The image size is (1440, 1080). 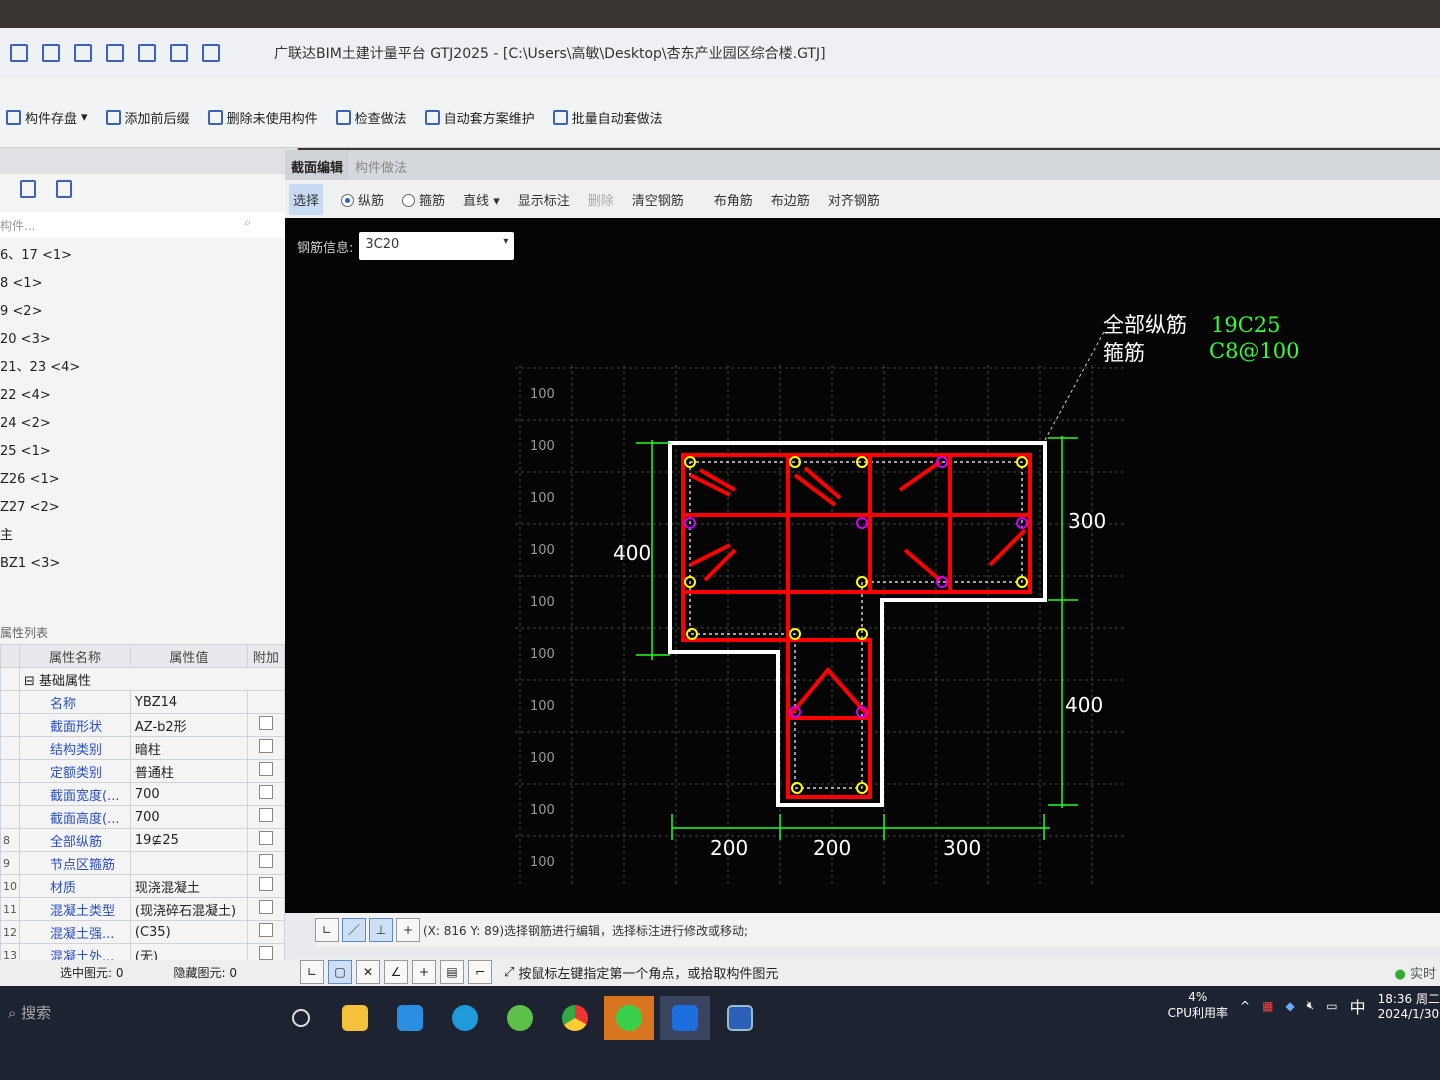 What do you see at coordinates (544, 199) in the screenshot?
I see `show-label-button: 显示标注` at bounding box center [544, 199].